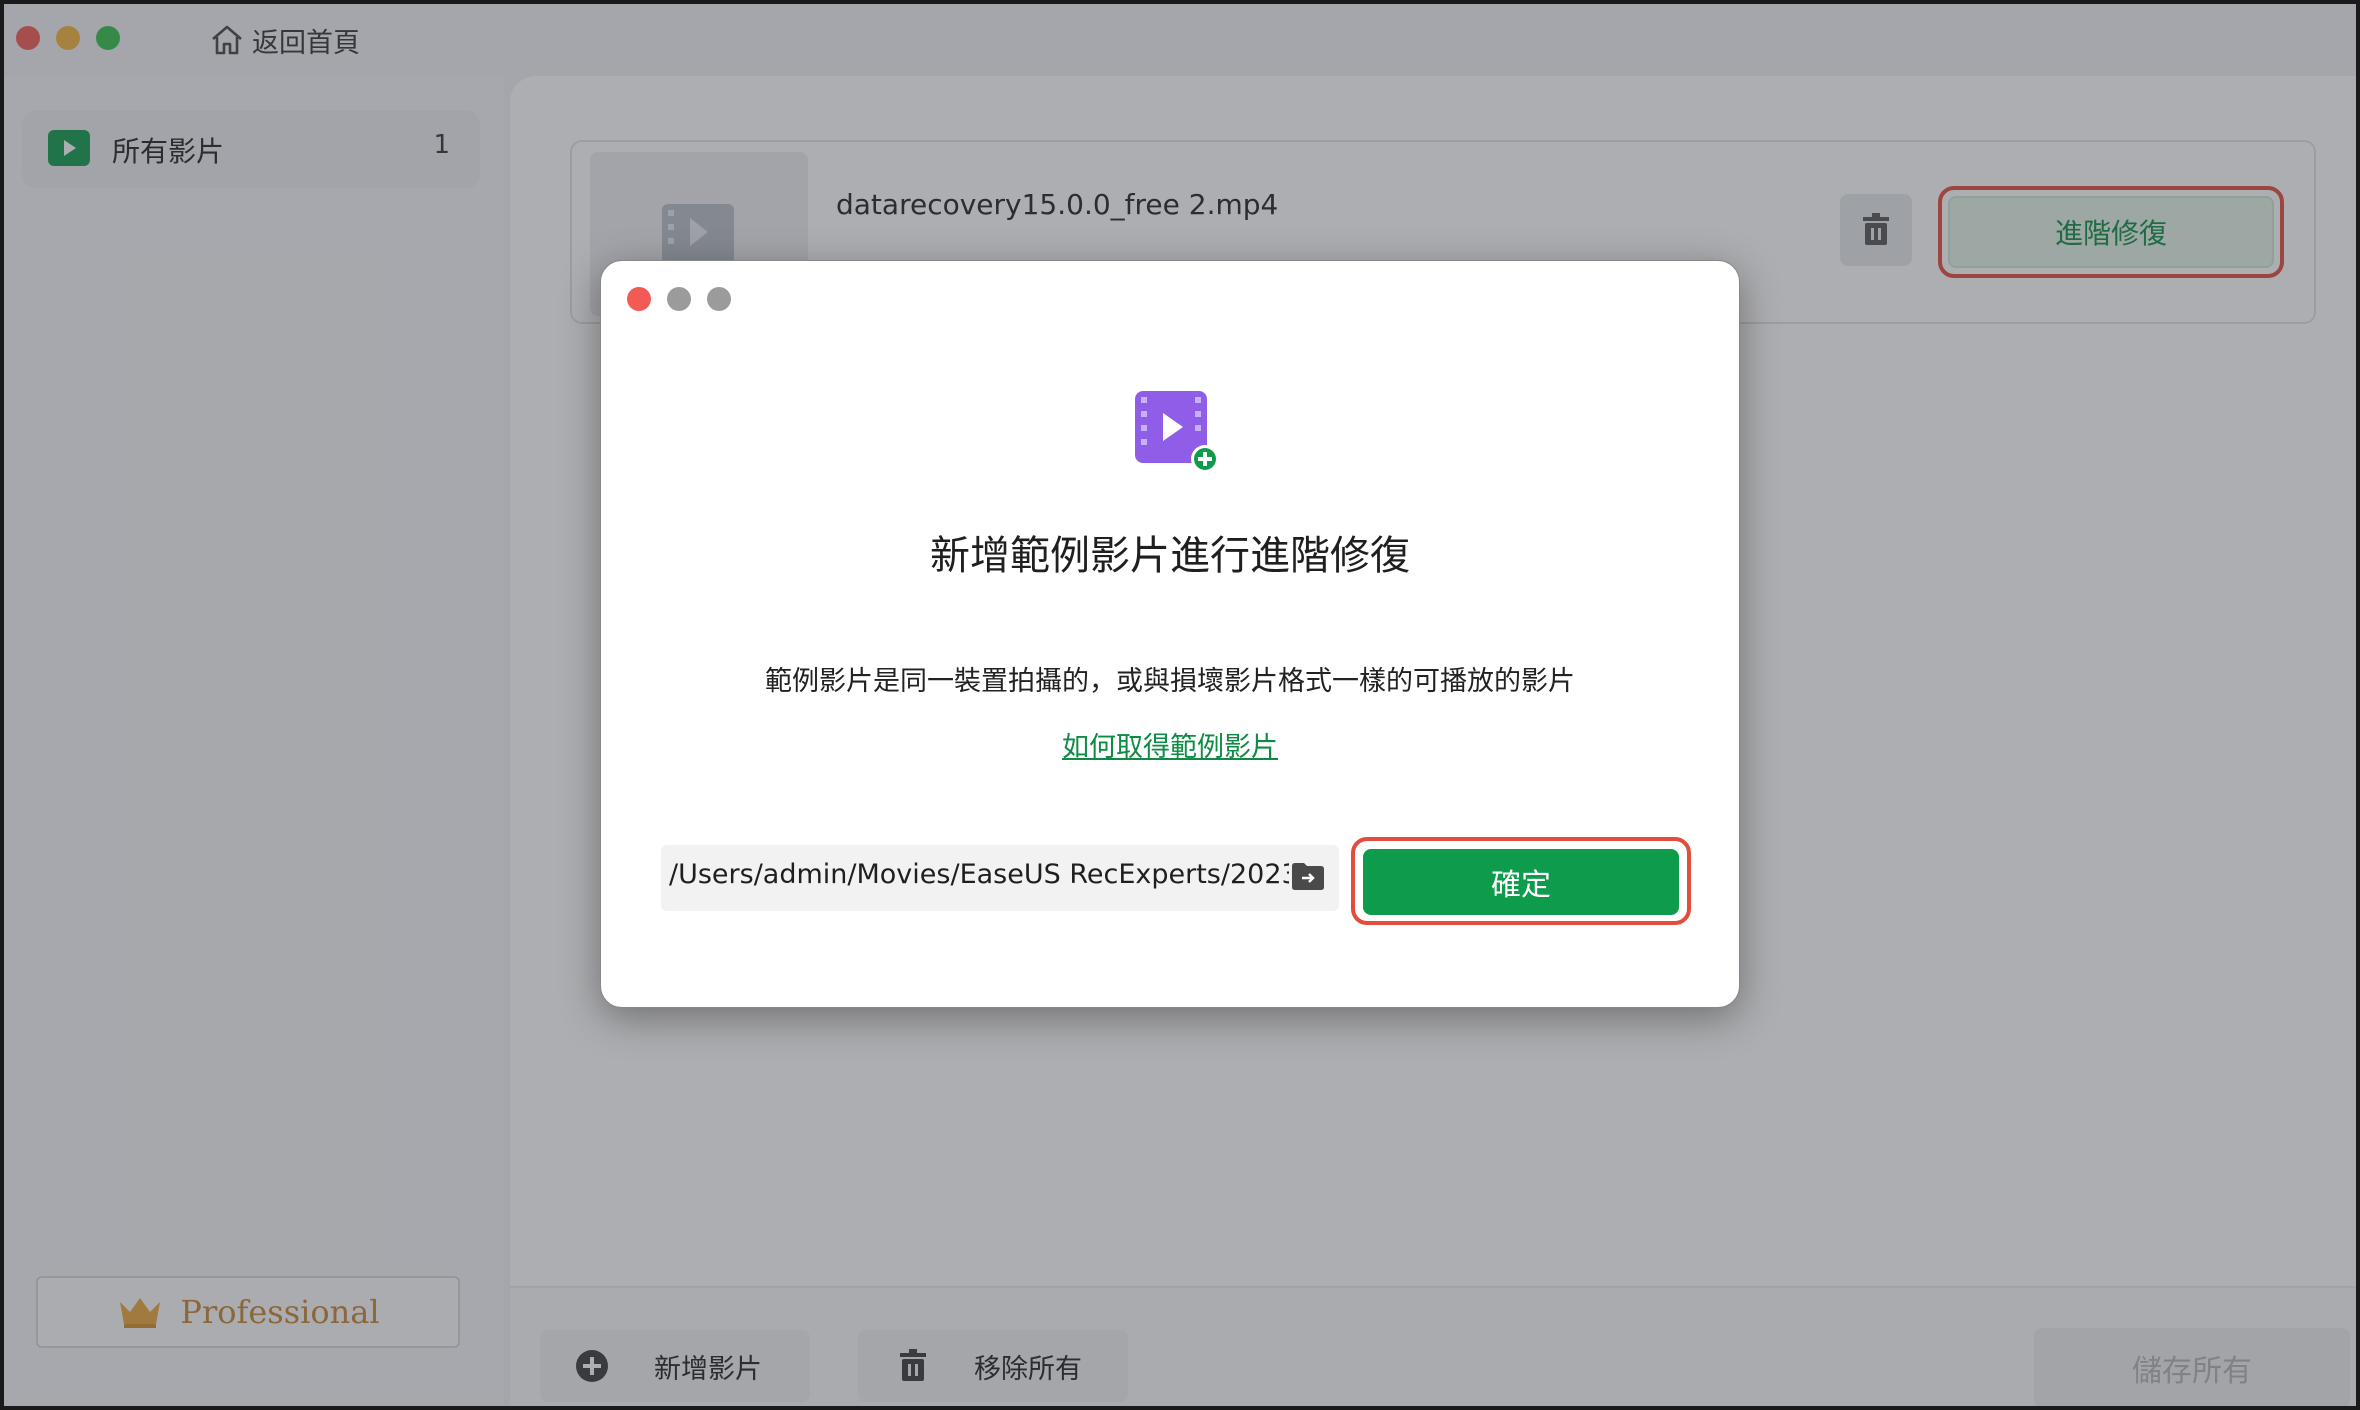 Image resolution: width=2360 pixels, height=1410 pixels. What do you see at coordinates (1170, 681) in the screenshot?
I see `dialog-description: 範例影片是同一裝置拍攝的，或與損壞影片格式一樣的可播放的影片` at bounding box center [1170, 681].